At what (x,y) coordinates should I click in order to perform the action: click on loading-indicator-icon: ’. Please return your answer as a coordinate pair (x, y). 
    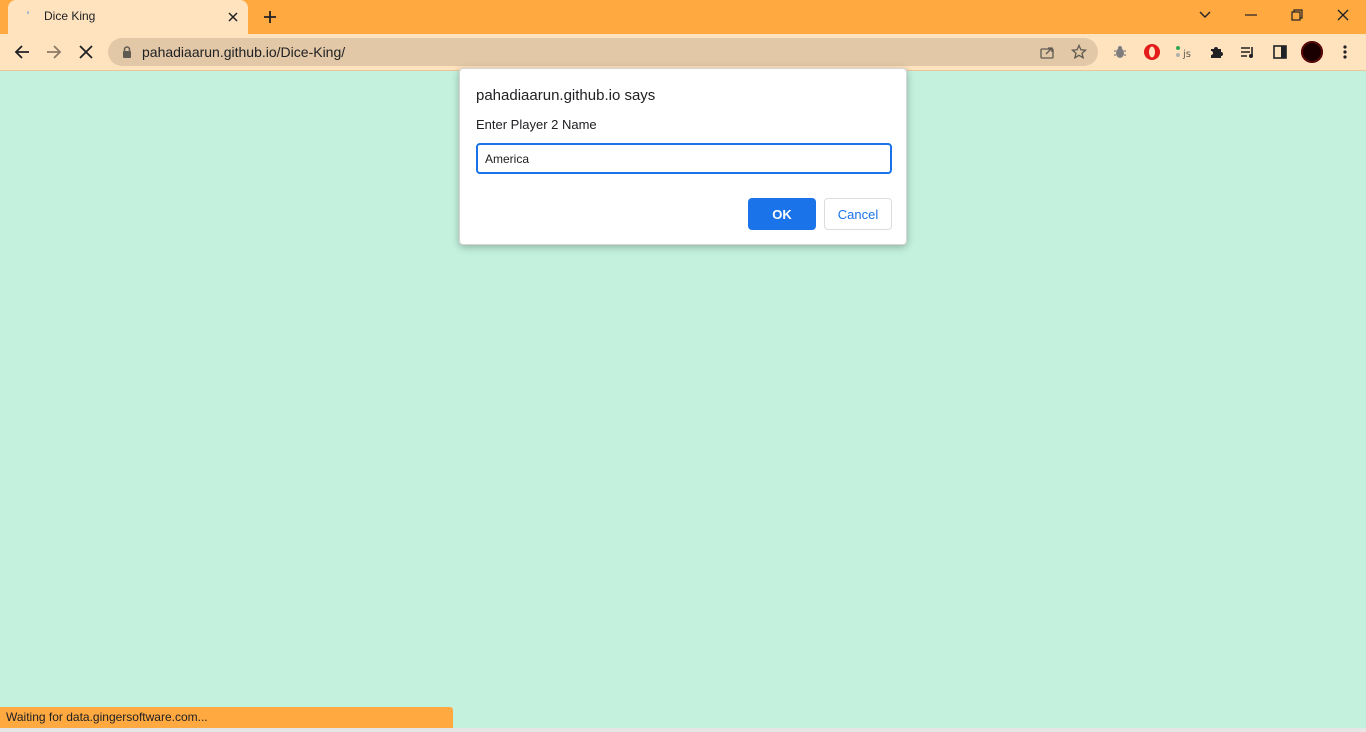
    Looking at the image, I should click on (28, 16).